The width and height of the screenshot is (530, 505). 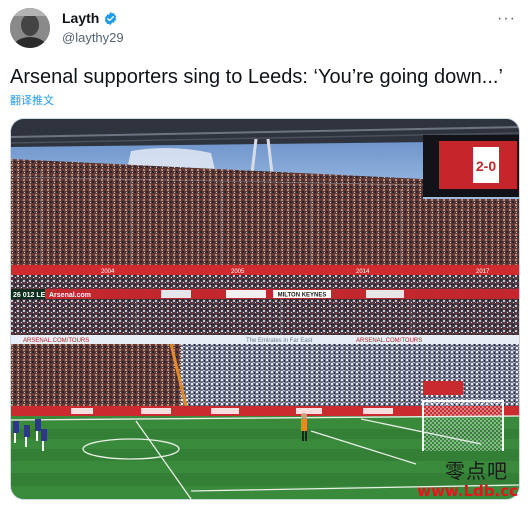 What do you see at coordinates (29, 295) in the screenshot?
I see `side-clock: 26 012 LE` at bounding box center [29, 295].